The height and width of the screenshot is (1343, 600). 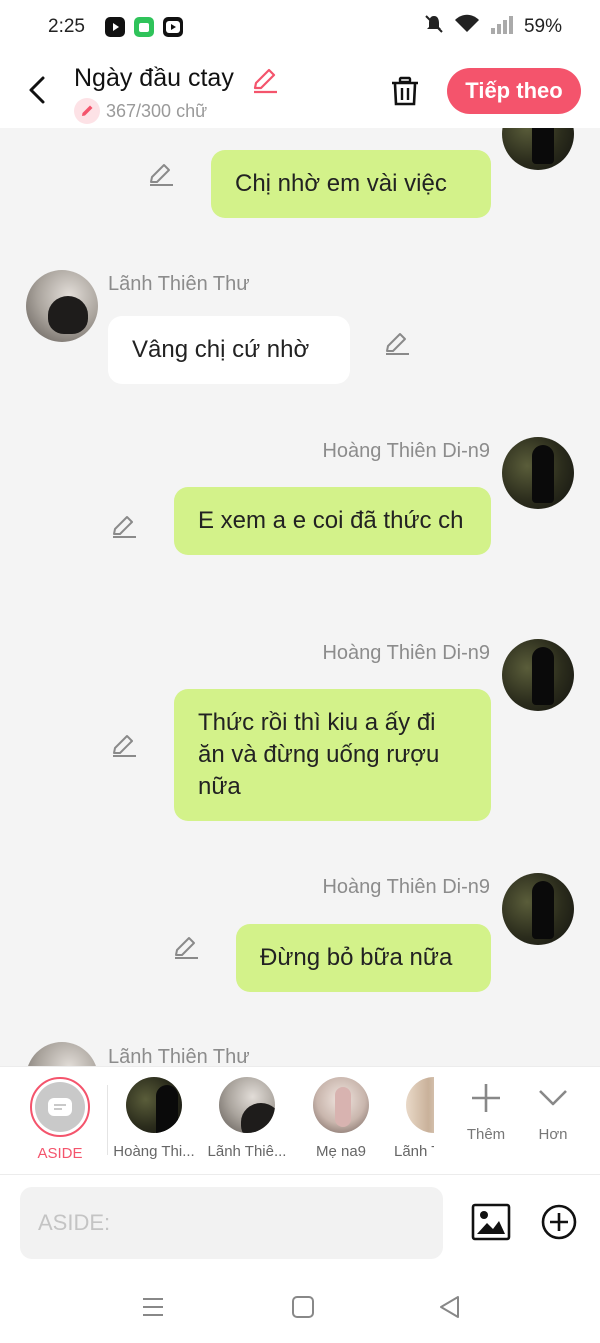 I want to click on plus-icon, so click(x=486, y=1098).